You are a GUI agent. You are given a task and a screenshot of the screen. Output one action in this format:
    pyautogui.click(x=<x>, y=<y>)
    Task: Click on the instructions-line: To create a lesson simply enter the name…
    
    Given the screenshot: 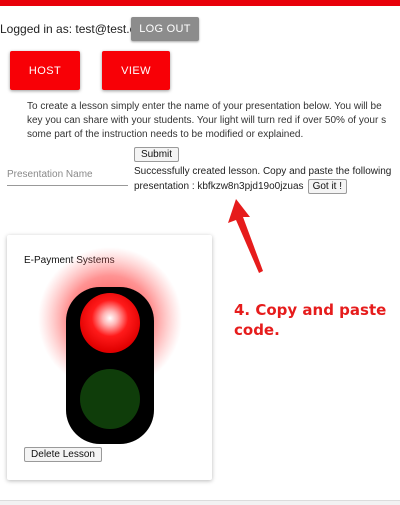 What is the action you would take?
    pyautogui.click(x=204, y=106)
    